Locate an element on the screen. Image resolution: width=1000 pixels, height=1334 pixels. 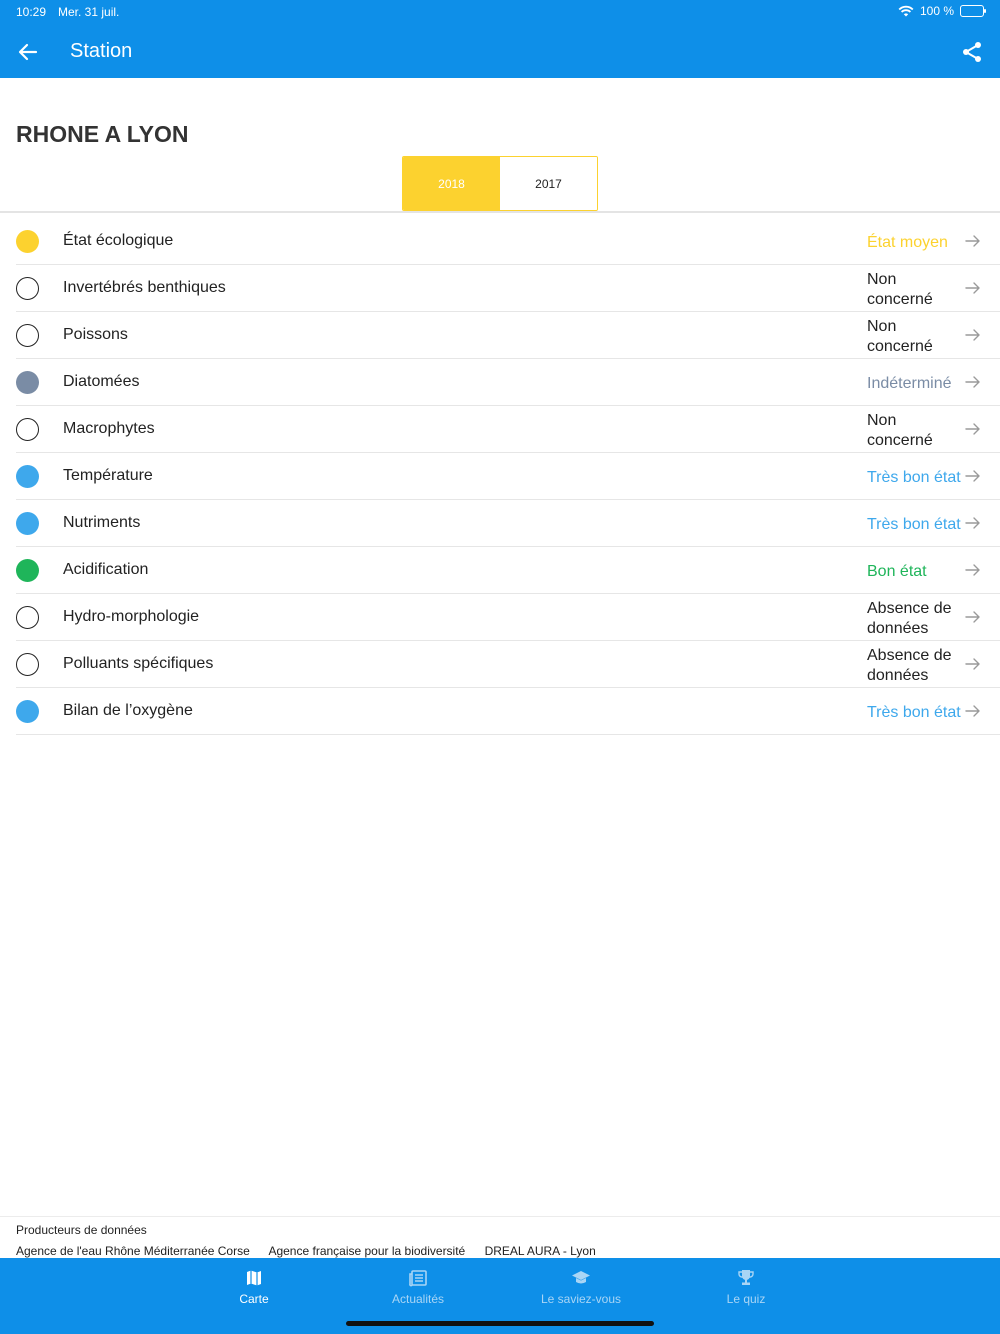
indicator-row: Acidification Bon état is located at coordinates (508, 570).